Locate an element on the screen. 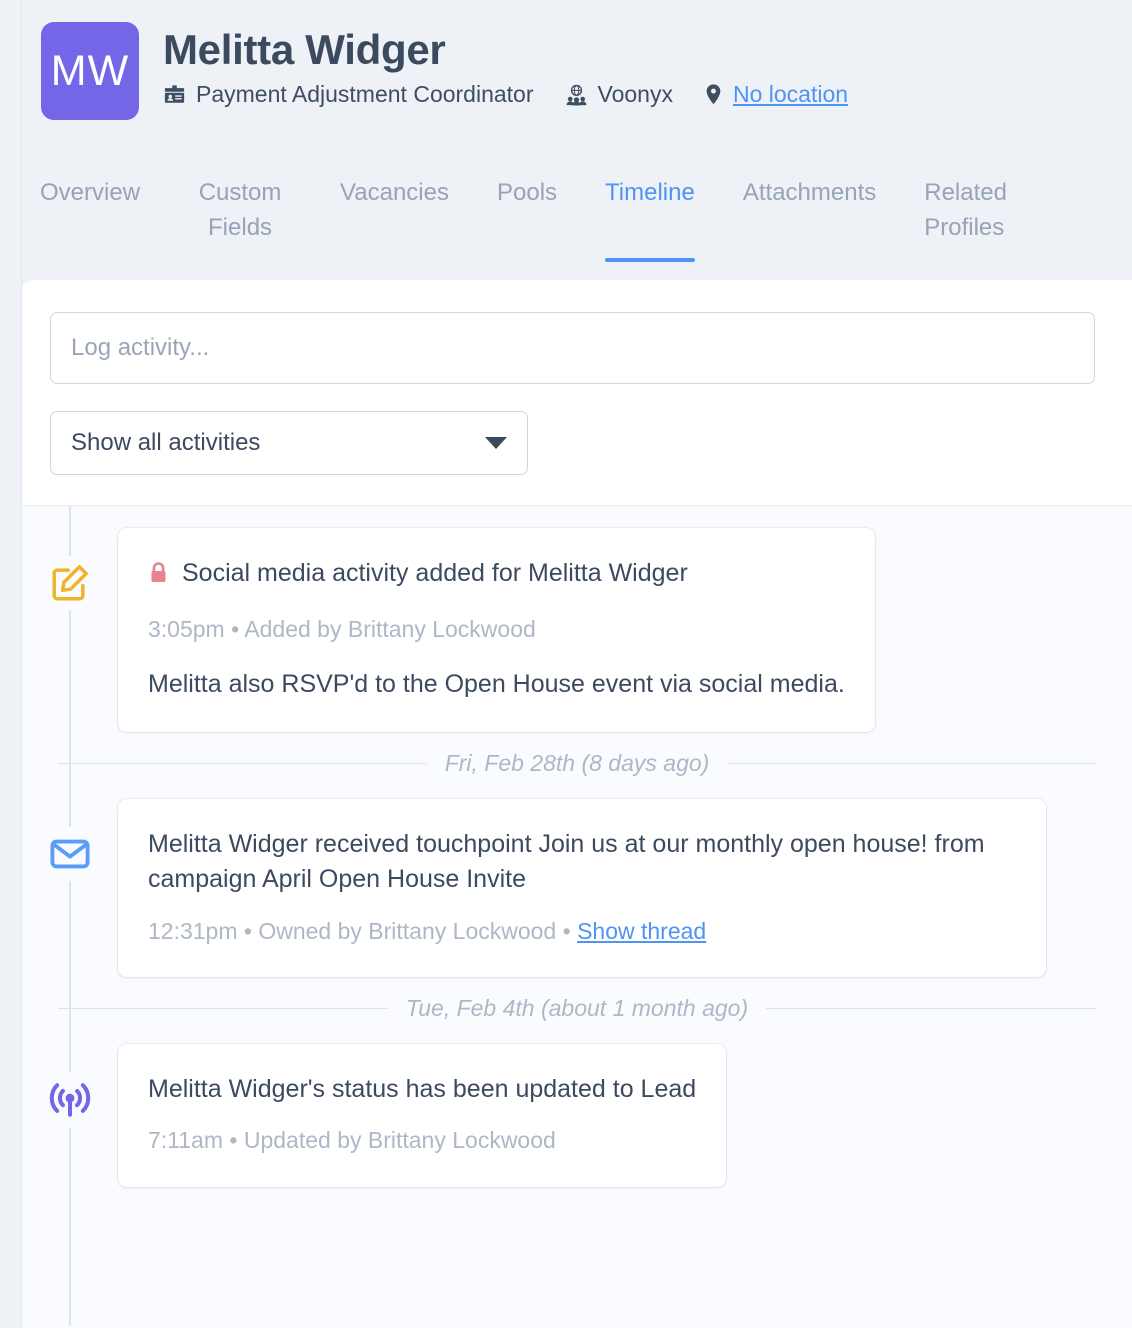 The height and width of the screenshot is (1328, 1132). cutoff-sidebar-strip: · o = . e H \ - o is located at coordinates (11, 664).